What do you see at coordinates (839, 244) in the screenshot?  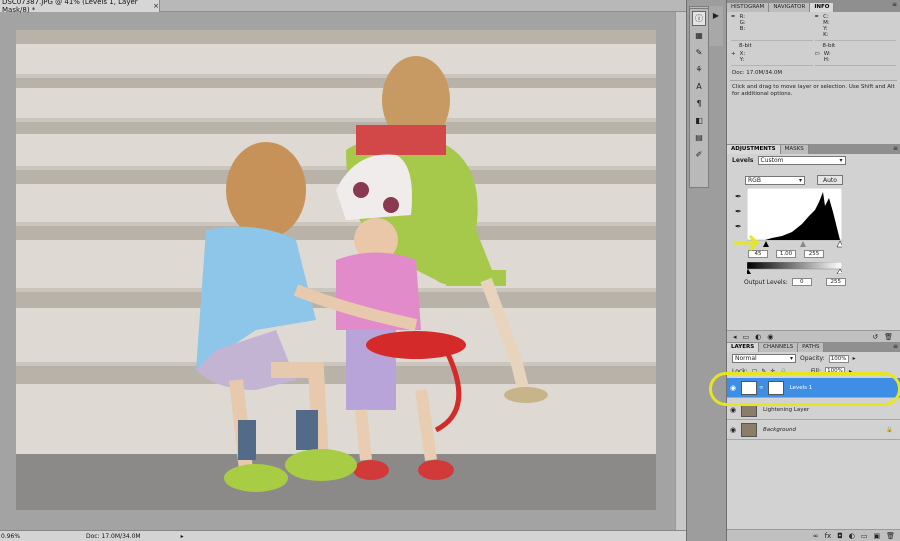 I see `white-input-slider` at bounding box center [839, 244].